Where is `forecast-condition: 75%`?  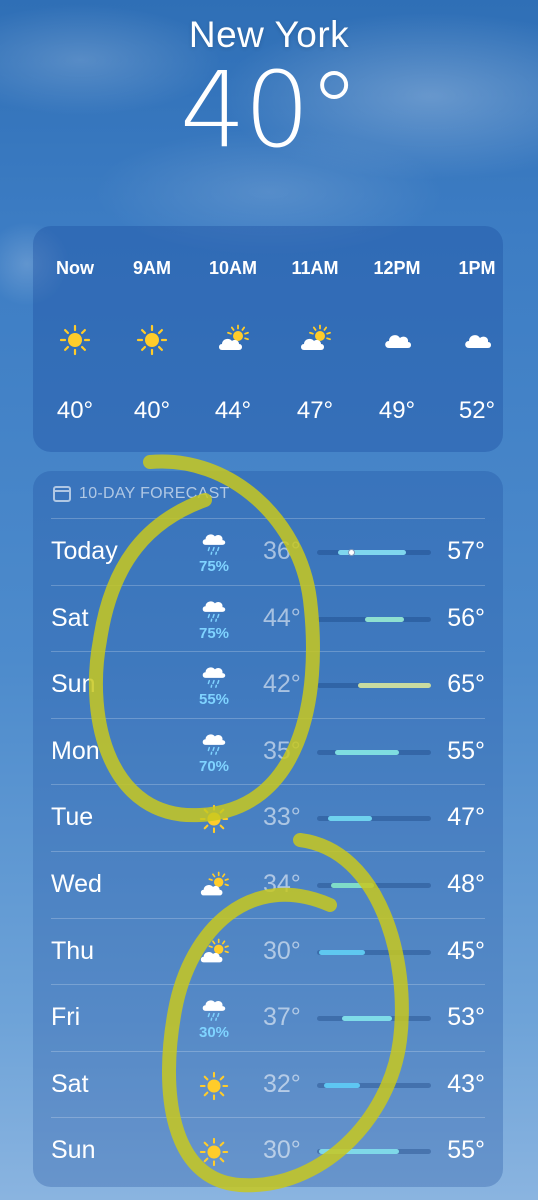
forecast-condition: 75% is located at coordinates (214, 553).